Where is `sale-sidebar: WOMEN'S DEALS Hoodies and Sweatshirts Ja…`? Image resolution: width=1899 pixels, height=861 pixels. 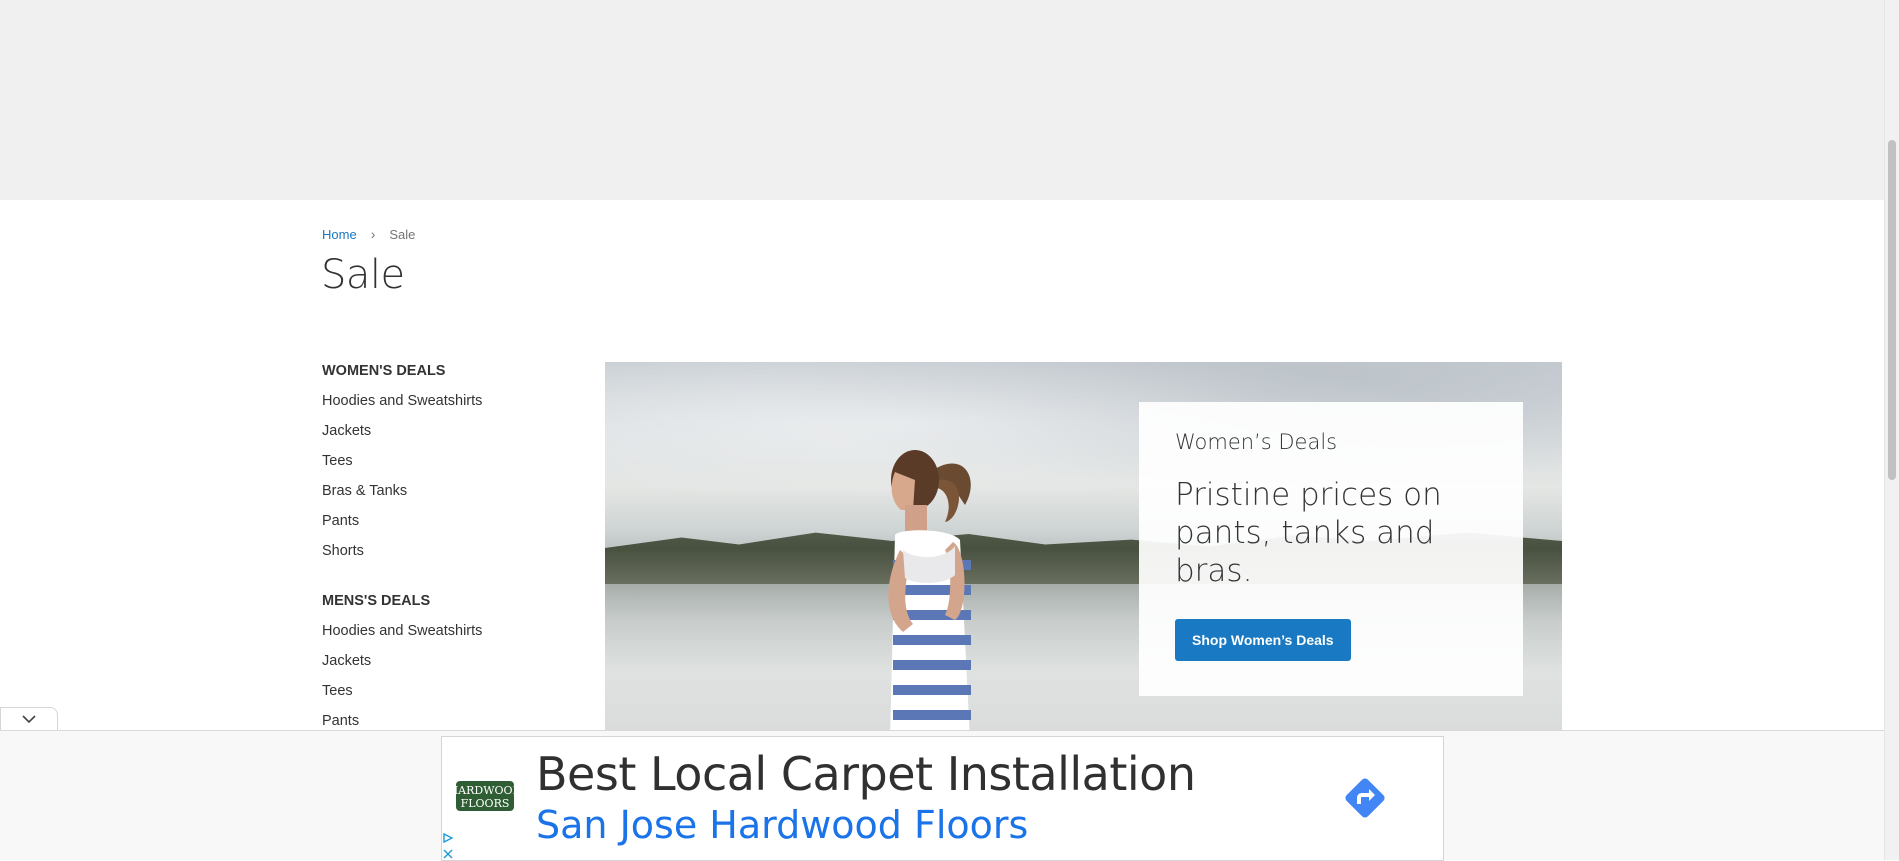
sale-sidebar: WOMEN'S DEALS Hoodies and Sweatshirts Ja… is located at coordinates (452, 549).